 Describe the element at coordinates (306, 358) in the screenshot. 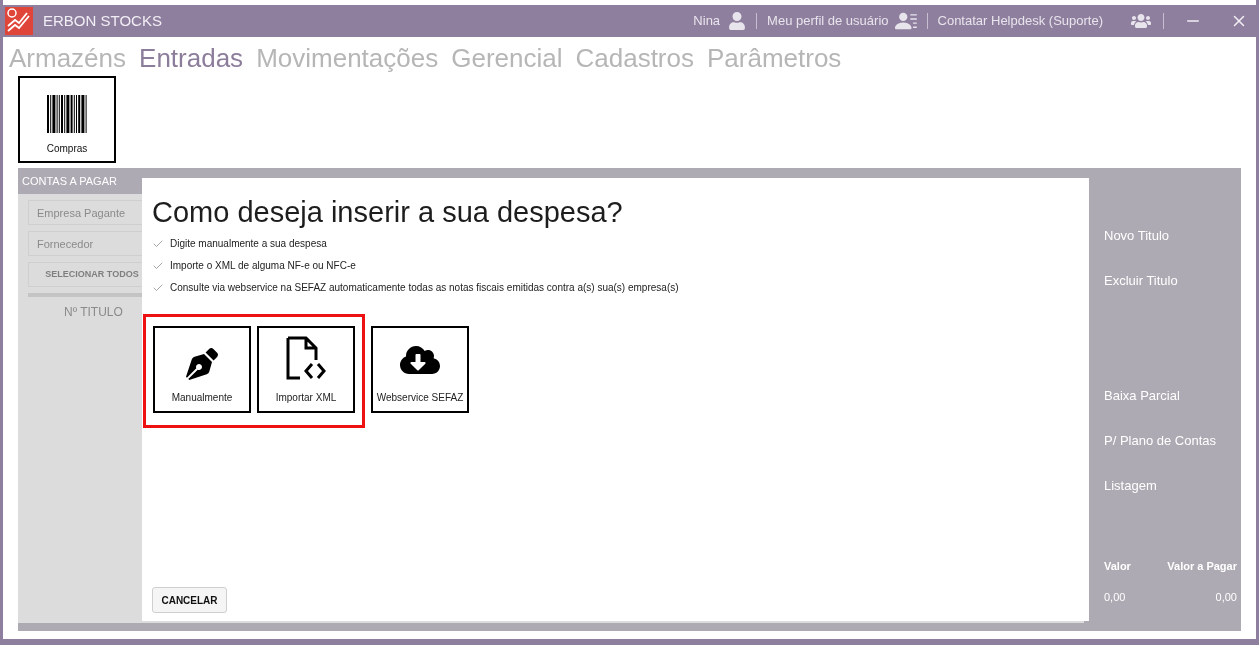

I see `code-file-icon` at that location.